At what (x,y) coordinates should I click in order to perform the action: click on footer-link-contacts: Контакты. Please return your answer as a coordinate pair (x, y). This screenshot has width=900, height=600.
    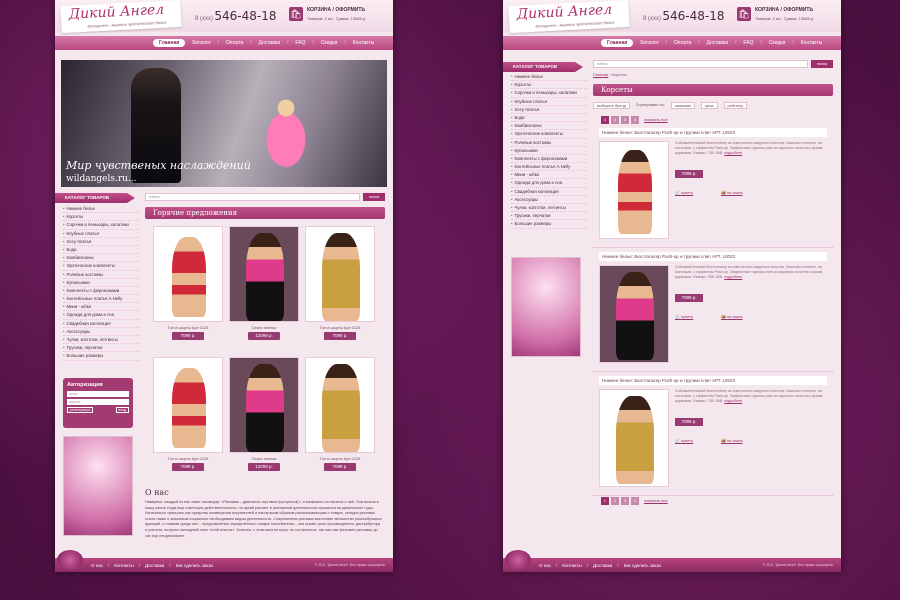
    Looking at the image, I should click on (571, 565).